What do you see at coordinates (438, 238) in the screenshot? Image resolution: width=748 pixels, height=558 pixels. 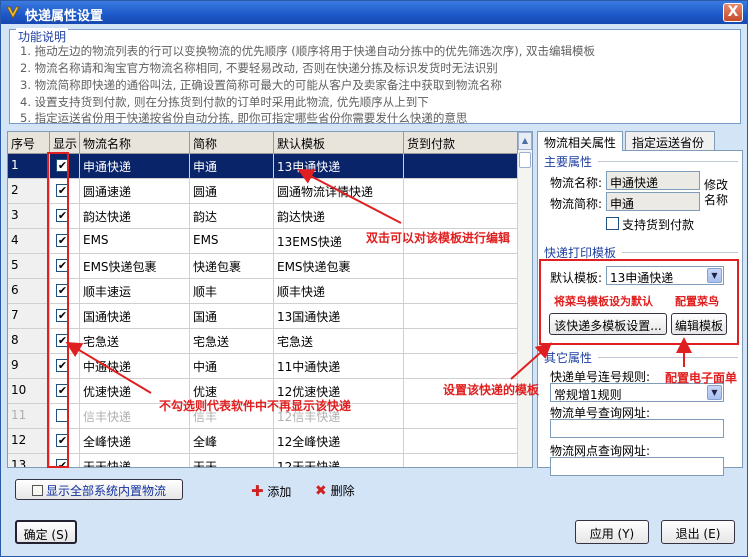 I see `annotation-dblclick: 双击可以对该模板进行编辑` at bounding box center [438, 238].